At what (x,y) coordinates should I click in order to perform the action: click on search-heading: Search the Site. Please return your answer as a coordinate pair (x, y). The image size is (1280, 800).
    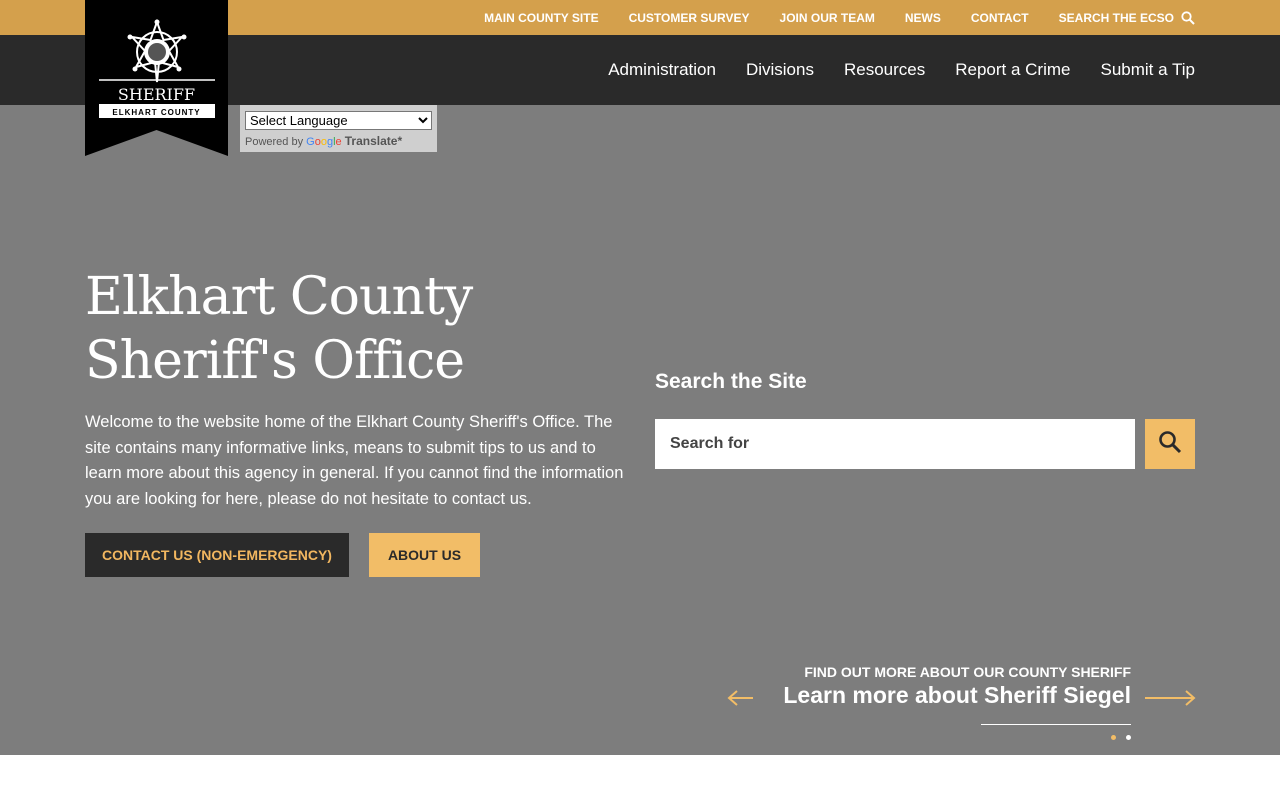
    Looking at the image, I should click on (731, 381).